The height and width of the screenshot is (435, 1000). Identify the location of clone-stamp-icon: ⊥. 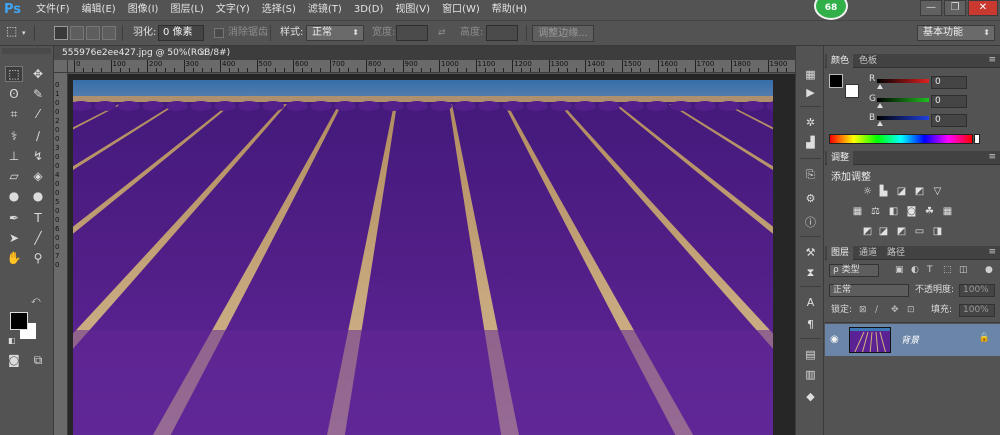
(14, 156).